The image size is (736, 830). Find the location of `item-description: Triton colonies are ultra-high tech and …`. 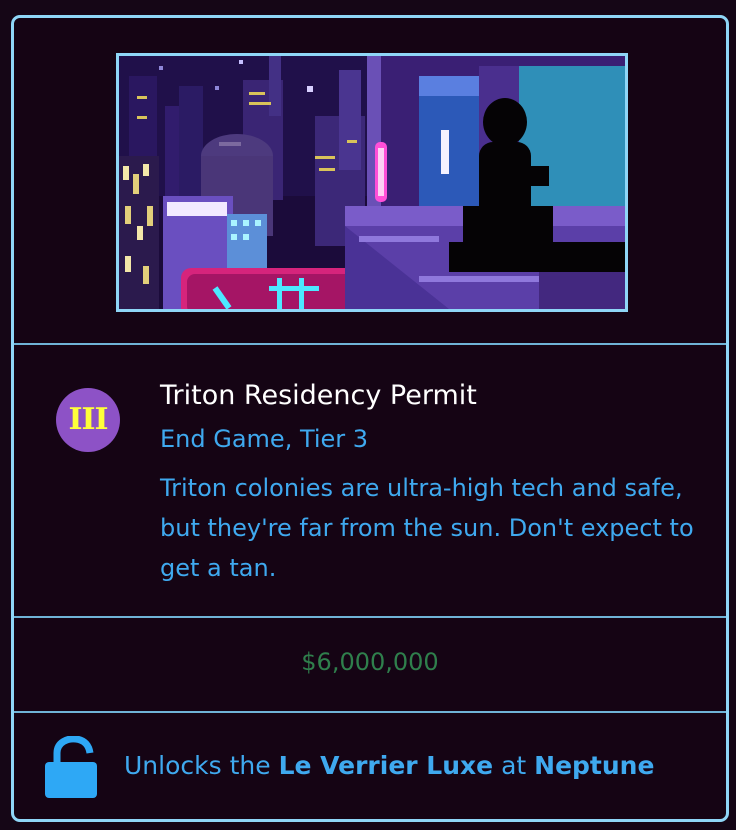

item-description: Triton colonies are ultra-high tech and … is located at coordinates (427, 528).